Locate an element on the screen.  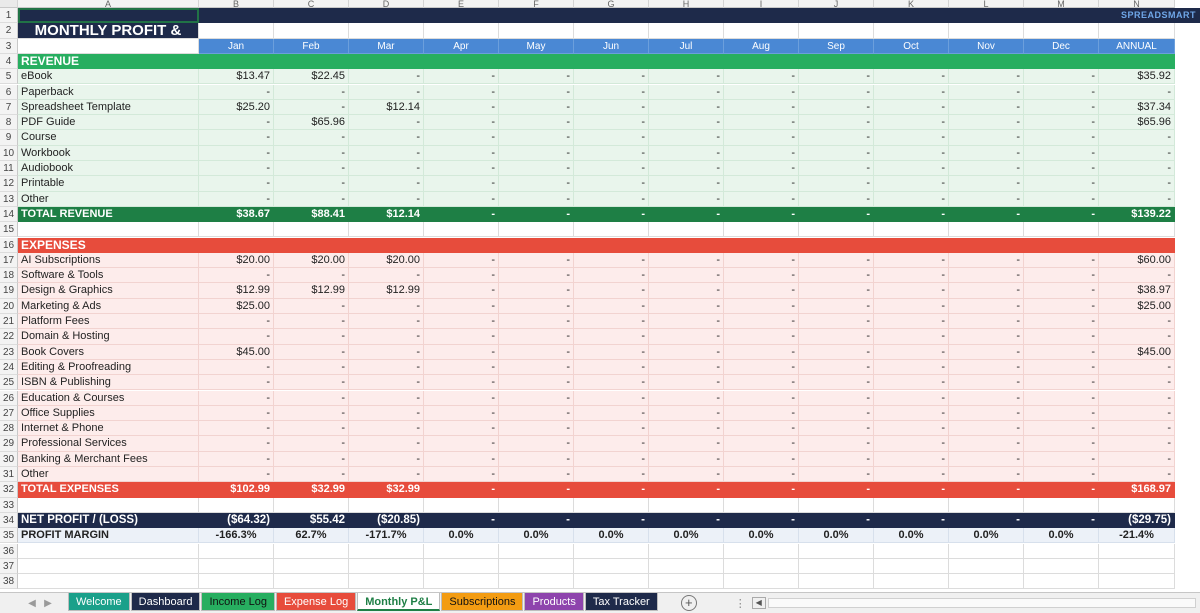
row-label: Printable is located at coordinates (108, 184).